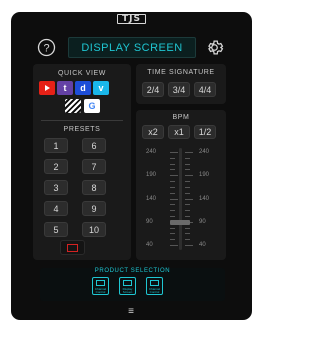 The height and width of the screenshot is (345, 320). What do you see at coordinates (94, 166) in the screenshot?
I see `preset-button: 7` at bounding box center [94, 166].